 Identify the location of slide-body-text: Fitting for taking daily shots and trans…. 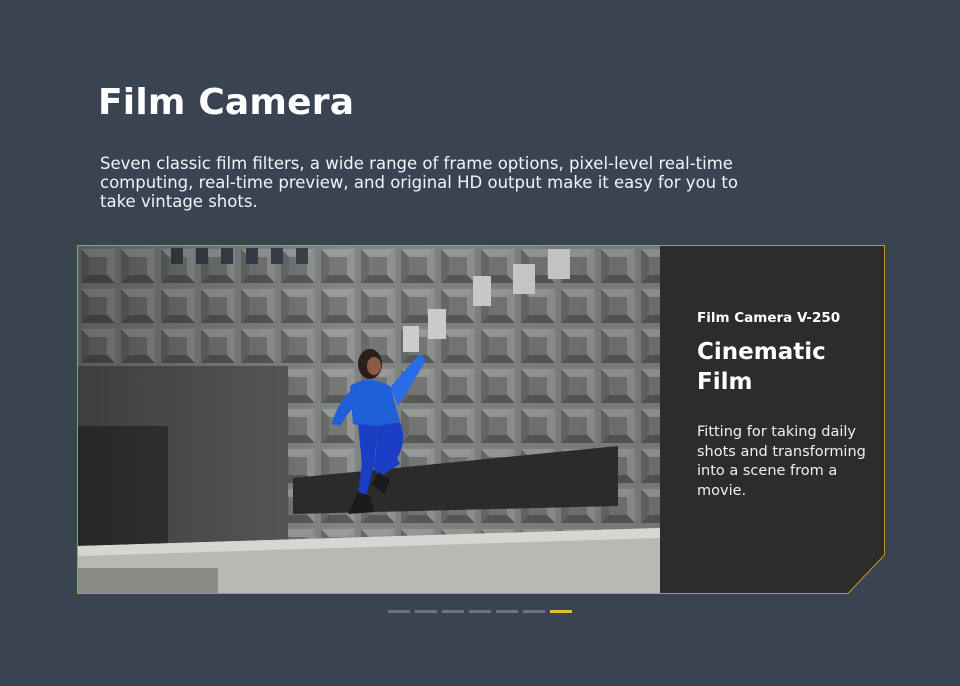
(781, 461).